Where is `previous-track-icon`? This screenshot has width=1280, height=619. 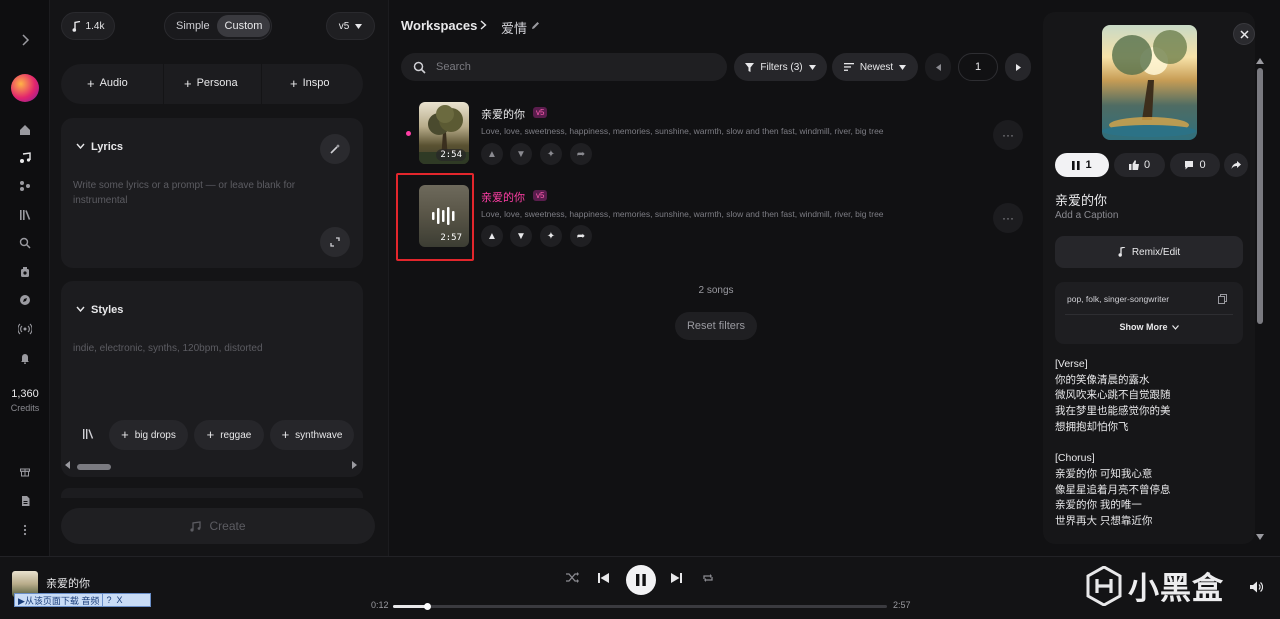 previous-track-icon is located at coordinates (603, 578).